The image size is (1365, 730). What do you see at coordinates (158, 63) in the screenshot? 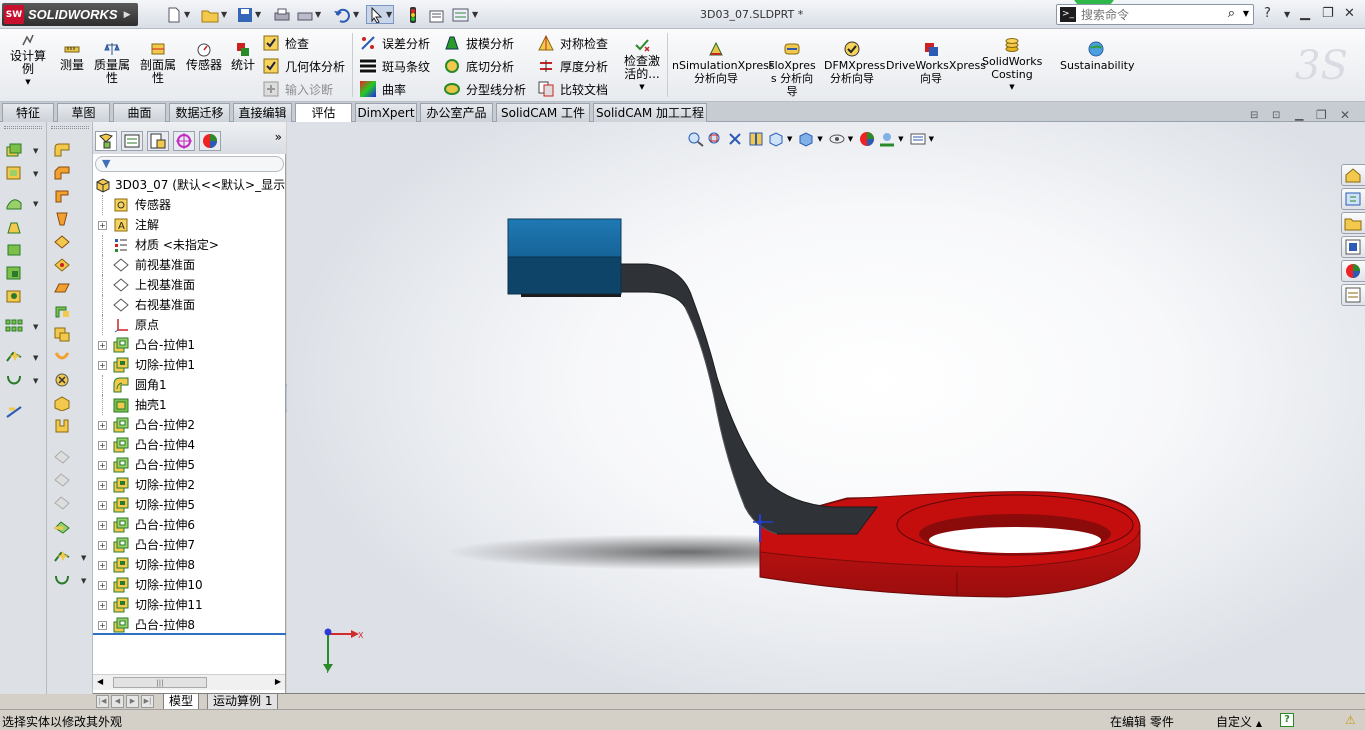
I see `section-properties-button: 剖面属性` at bounding box center [158, 63].